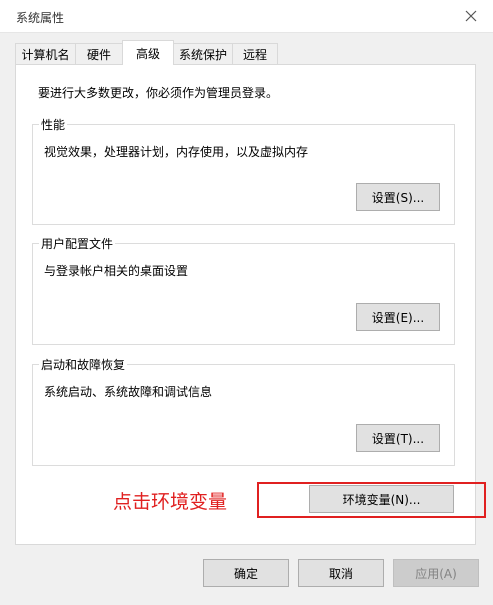 This screenshot has width=493, height=605. I want to click on performance-group-title: 性能, so click(53, 124).